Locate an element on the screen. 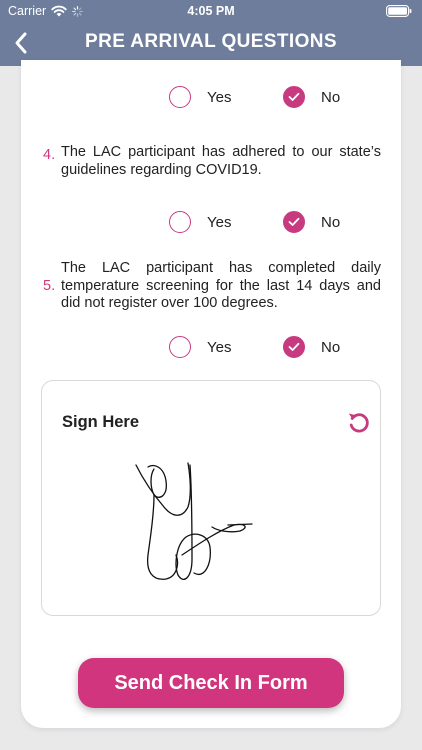 This screenshot has height=750, width=422. status-time: 4:05 PM is located at coordinates (211, 11).